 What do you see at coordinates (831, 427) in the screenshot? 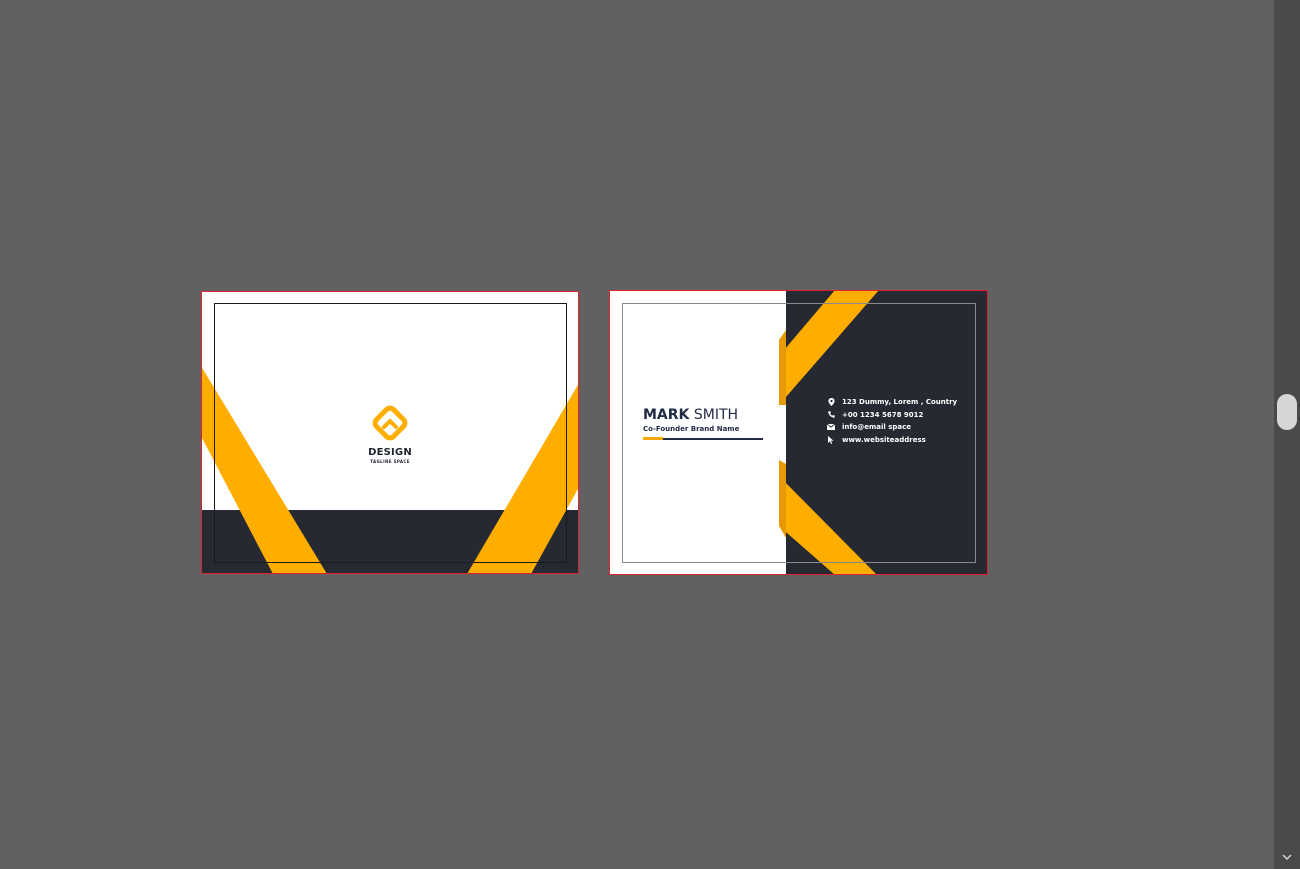
I see `mail-icon` at bounding box center [831, 427].